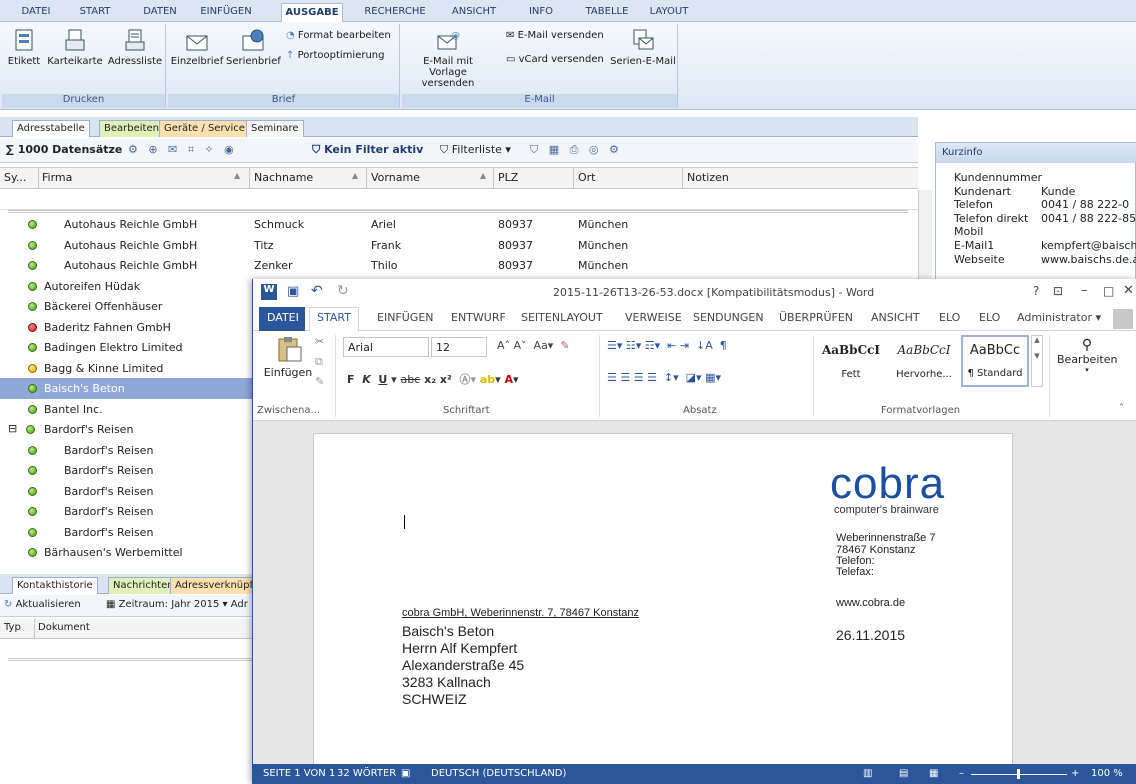  What do you see at coordinates (961, 773) in the screenshot?
I see `zoom-out-icon: –` at bounding box center [961, 773].